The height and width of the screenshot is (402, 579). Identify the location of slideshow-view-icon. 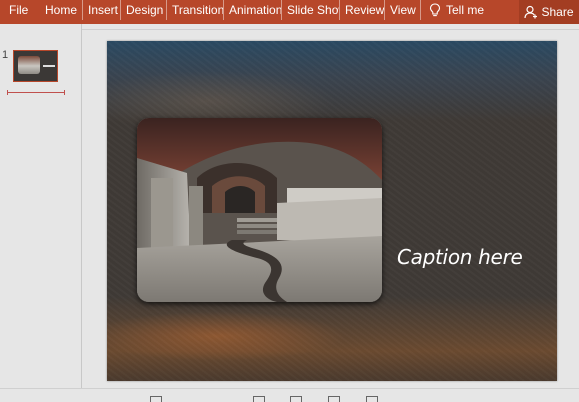
(372, 399).